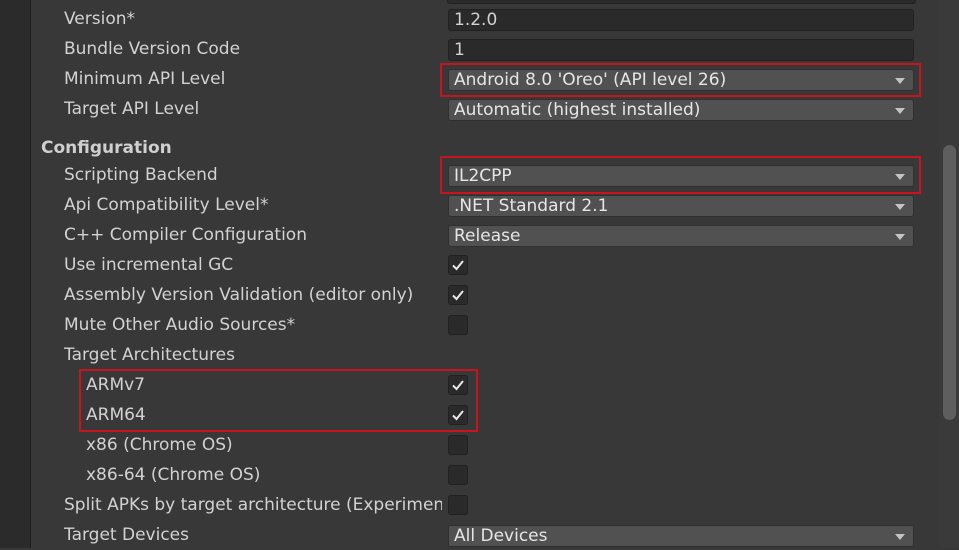 Image resolution: width=959 pixels, height=550 pixels. What do you see at coordinates (159, 445) in the screenshot?
I see `x86-label: x86 (Chrome OS)` at bounding box center [159, 445].